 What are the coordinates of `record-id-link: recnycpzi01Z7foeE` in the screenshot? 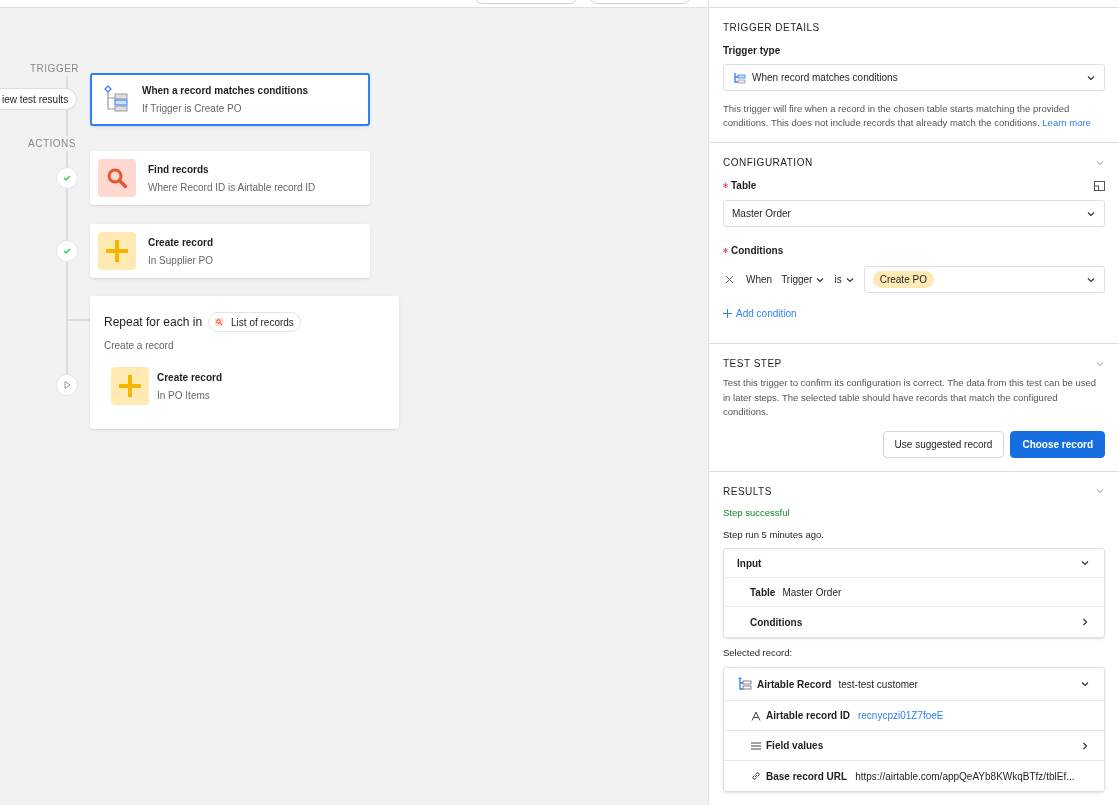 It's located at (900, 716).